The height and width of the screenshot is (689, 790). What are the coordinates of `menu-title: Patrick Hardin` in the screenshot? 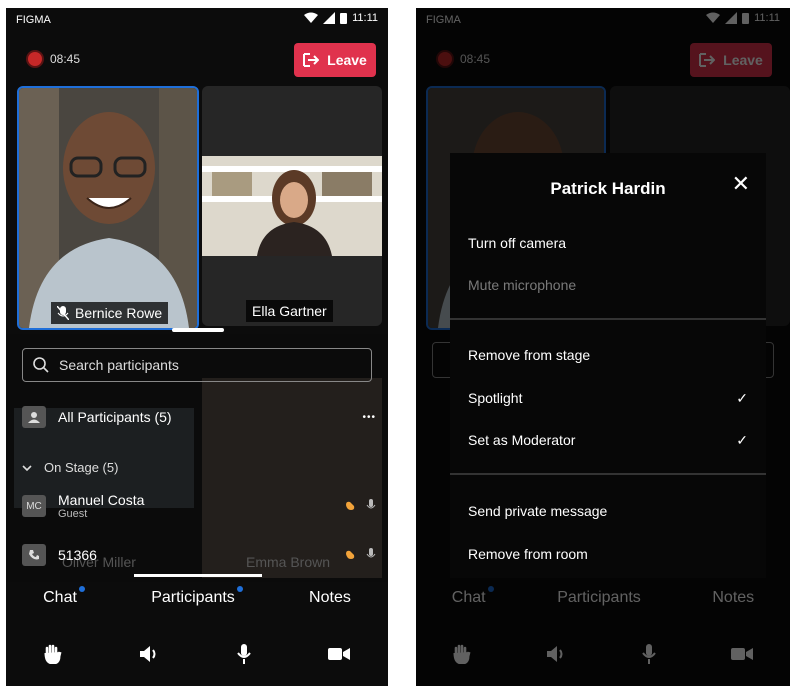 It's located at (608, 188).